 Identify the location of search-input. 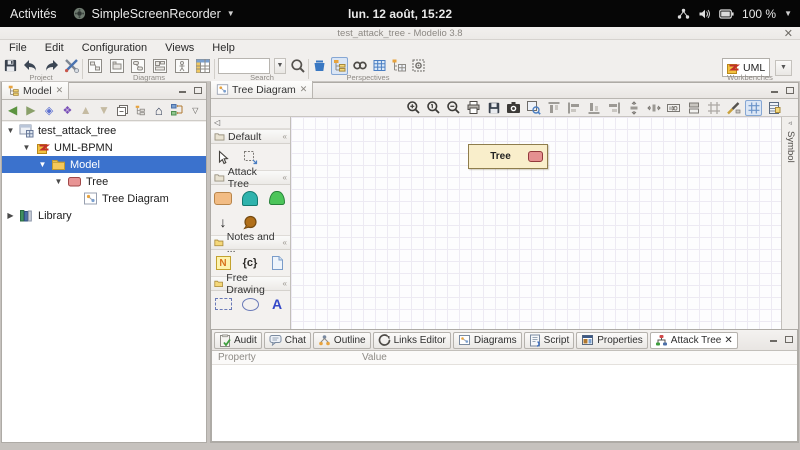
(244, 65).